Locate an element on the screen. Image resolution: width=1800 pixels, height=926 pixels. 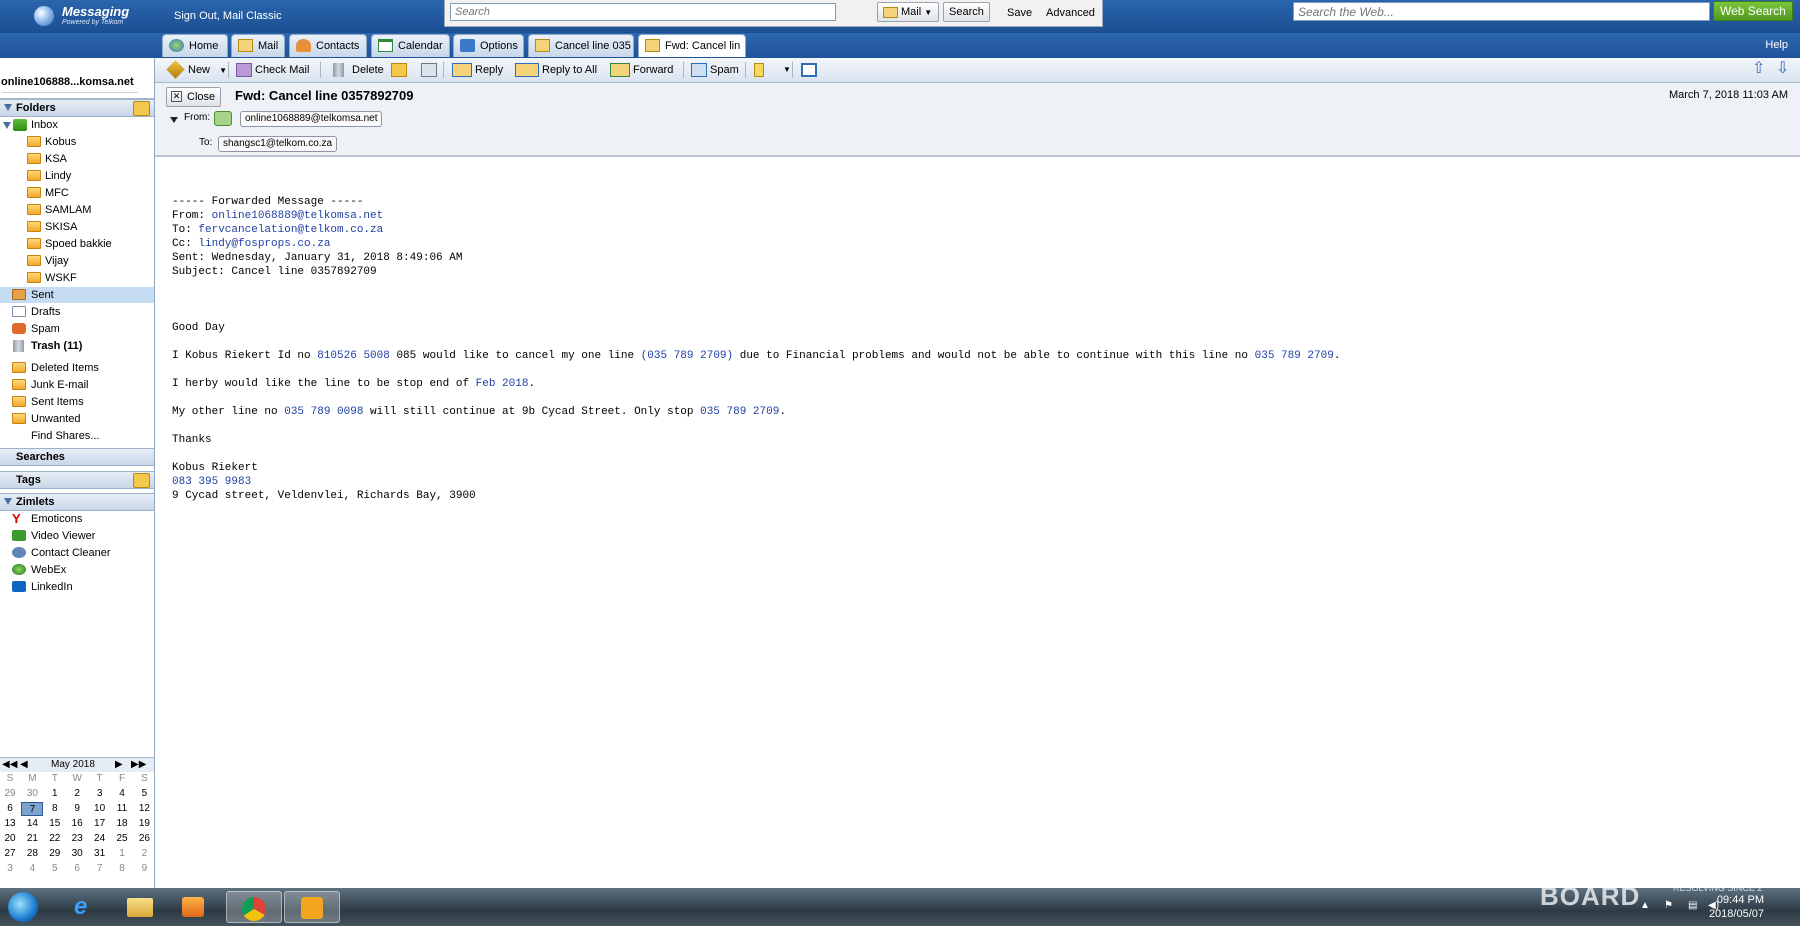
print-button is located at coordinates (430, 70).